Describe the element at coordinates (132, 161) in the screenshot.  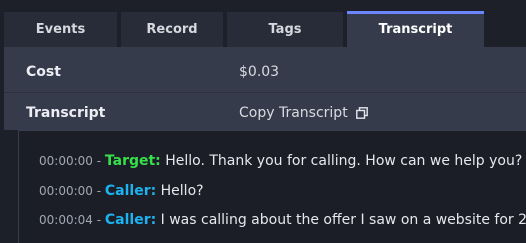
I see `speaker-label: Target:` at that location.